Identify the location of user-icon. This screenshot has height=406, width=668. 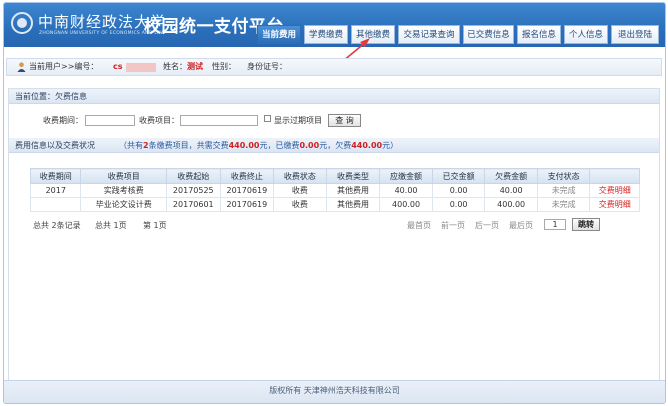
(21, 67).